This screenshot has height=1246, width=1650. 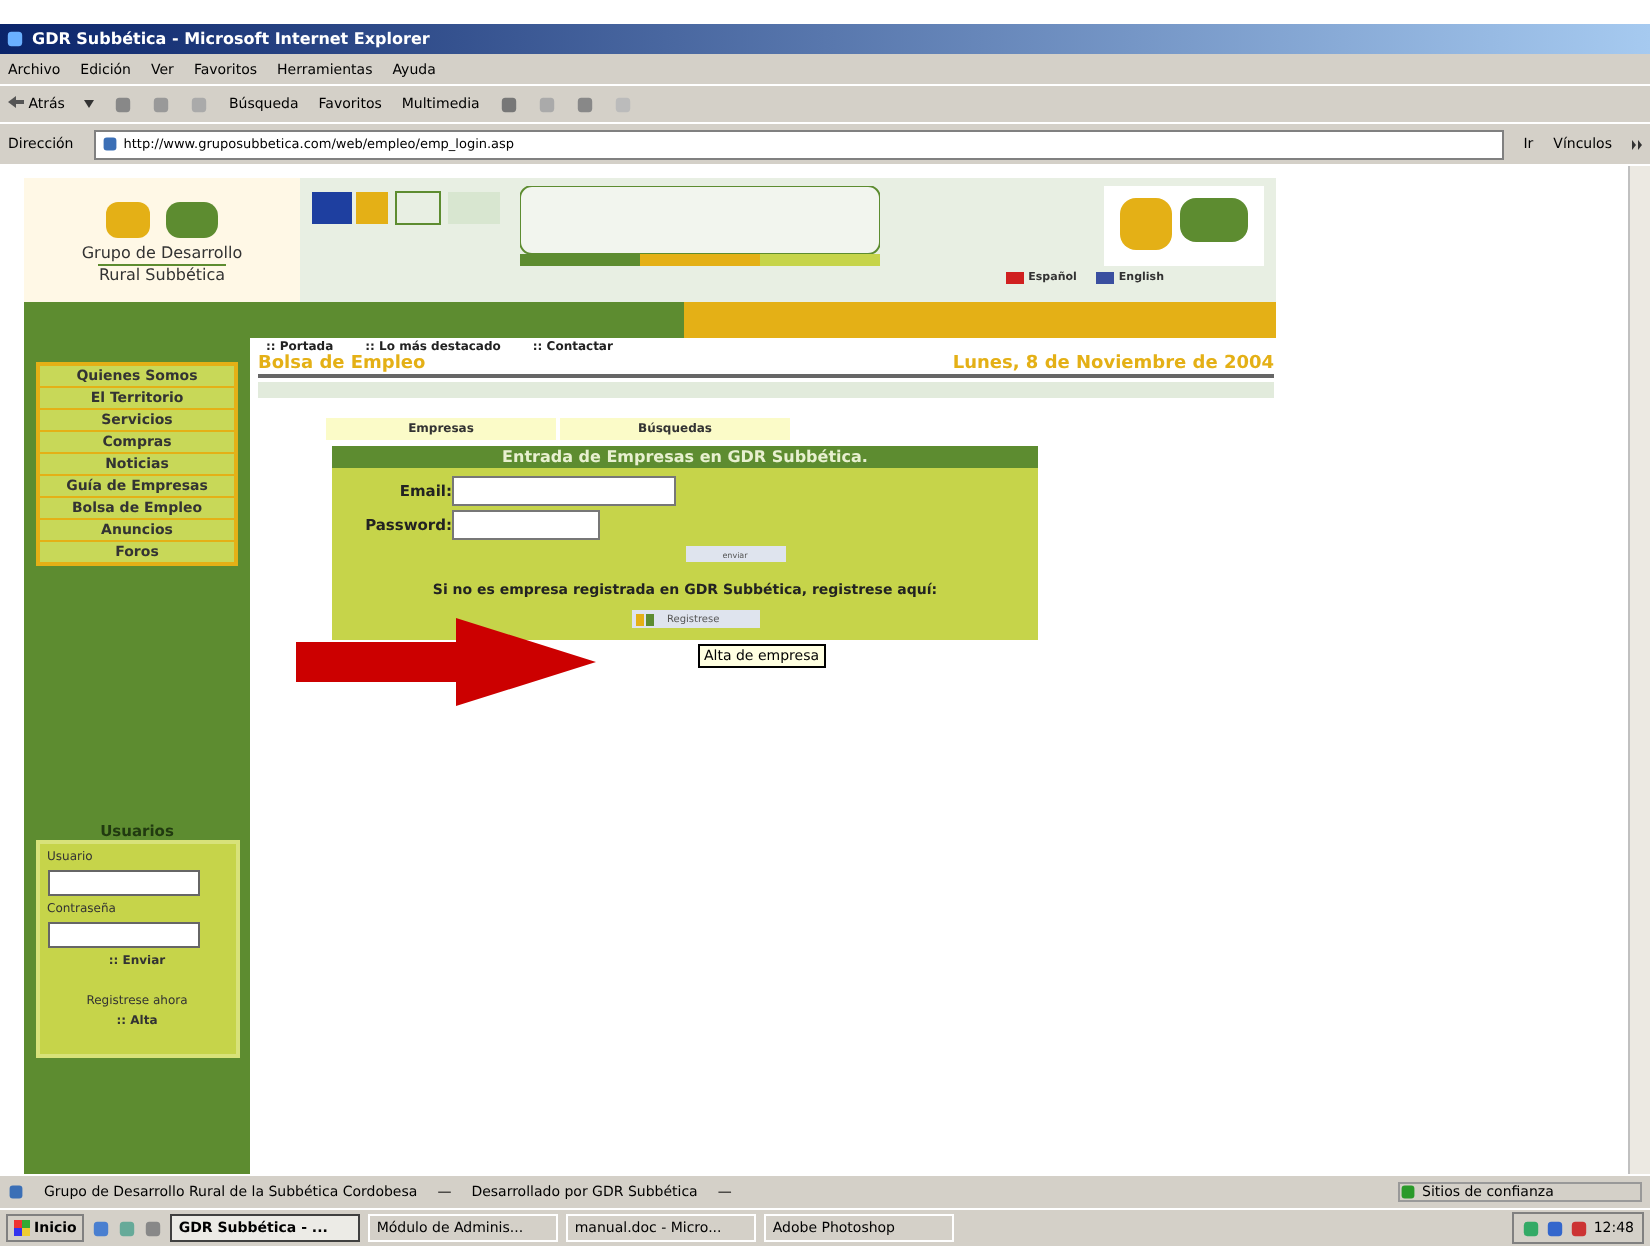 What do you see at coordinates (1113, 364) in the screenshot?
I see `date-text: Lunes, 8 de Noviembre de 2004` at bounding box center [1113, 364].